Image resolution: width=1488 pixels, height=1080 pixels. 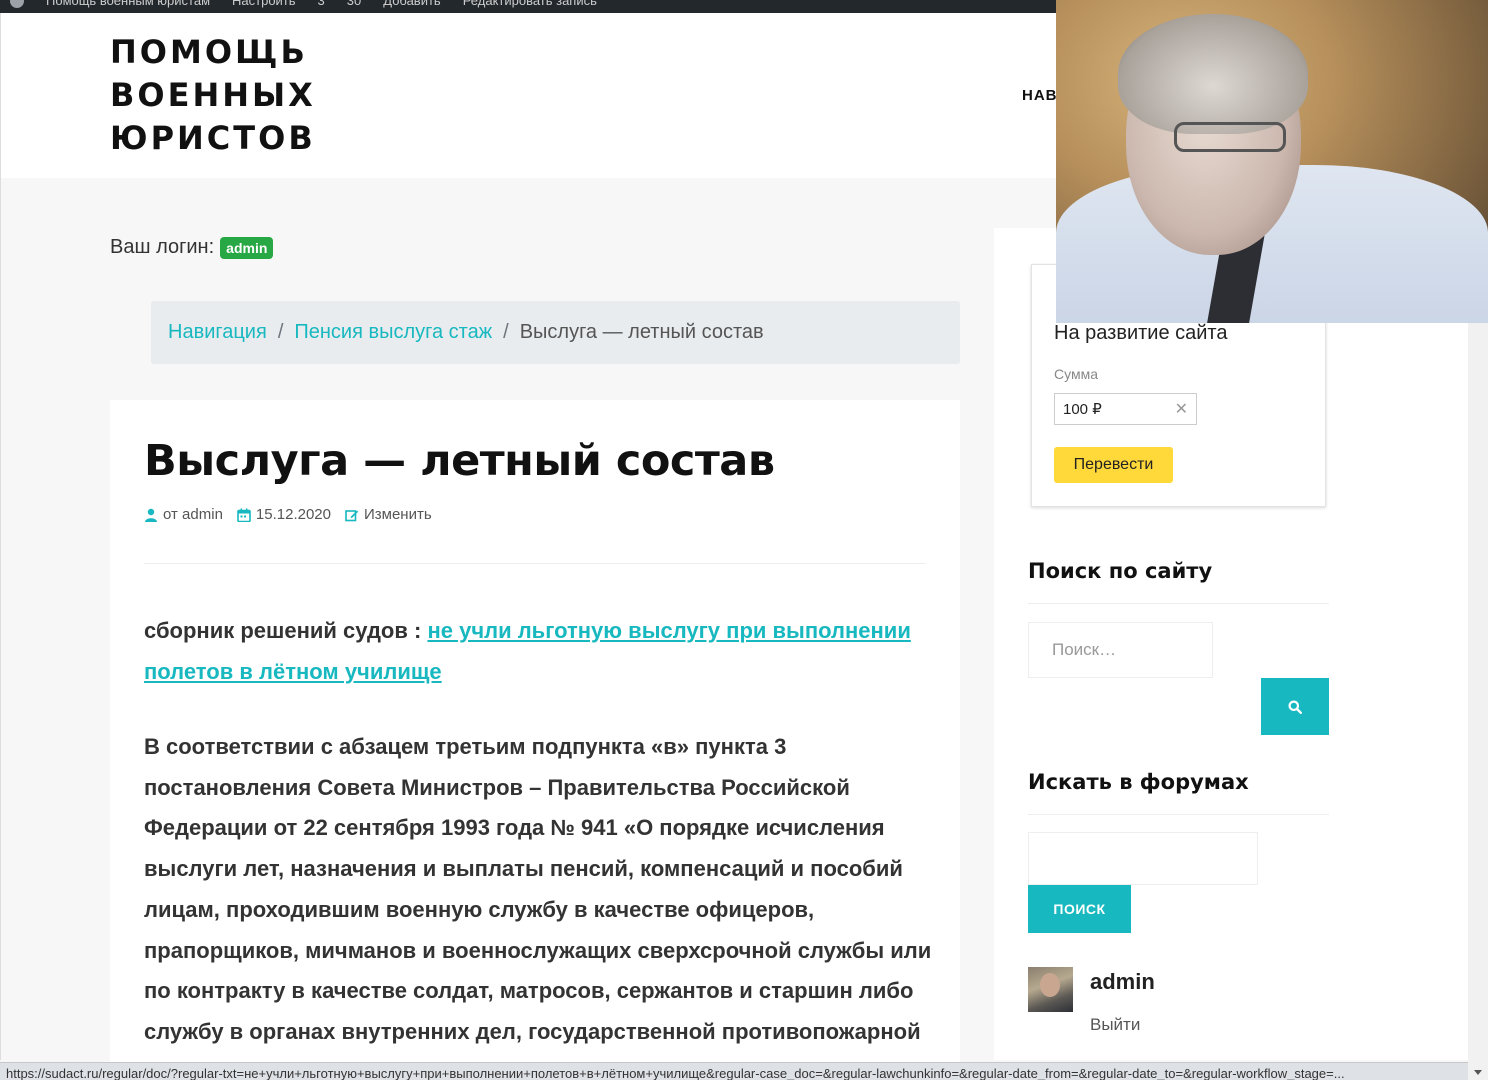 What do you see at coordinates (17, 4) in the screenshot?
I see `wp-logo-icon` at bounding box center [17, 4].